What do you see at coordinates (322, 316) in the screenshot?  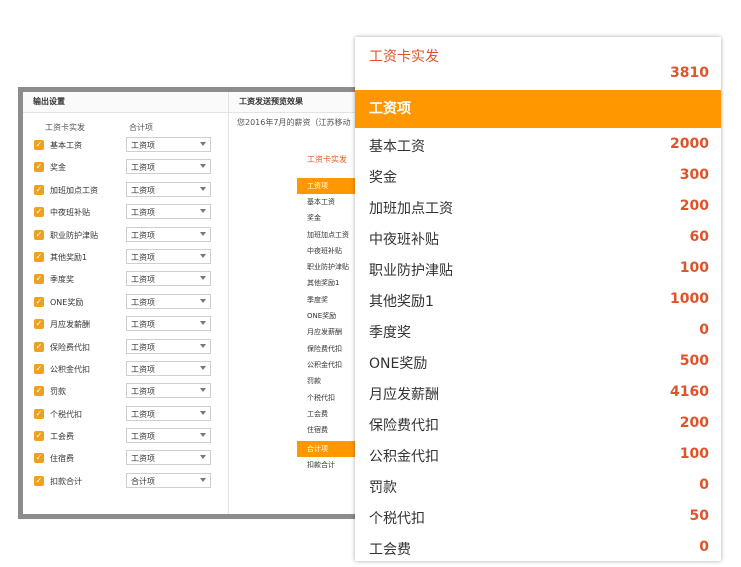 I see `mini-preview-item: ONE奖励` at bounding box center [322, 316].